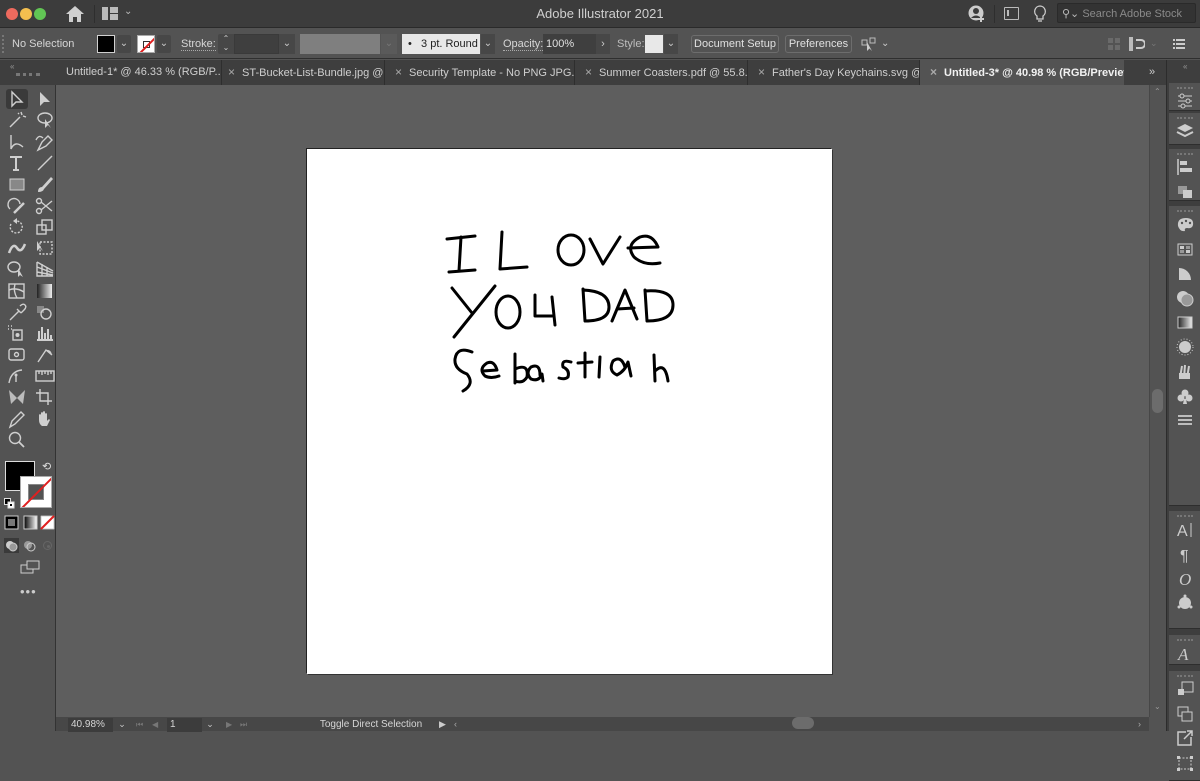  What do you see at coordinates (256, 44) in the screenshot?
I see `stroke-weight-input` at bounding box center [256, 44].